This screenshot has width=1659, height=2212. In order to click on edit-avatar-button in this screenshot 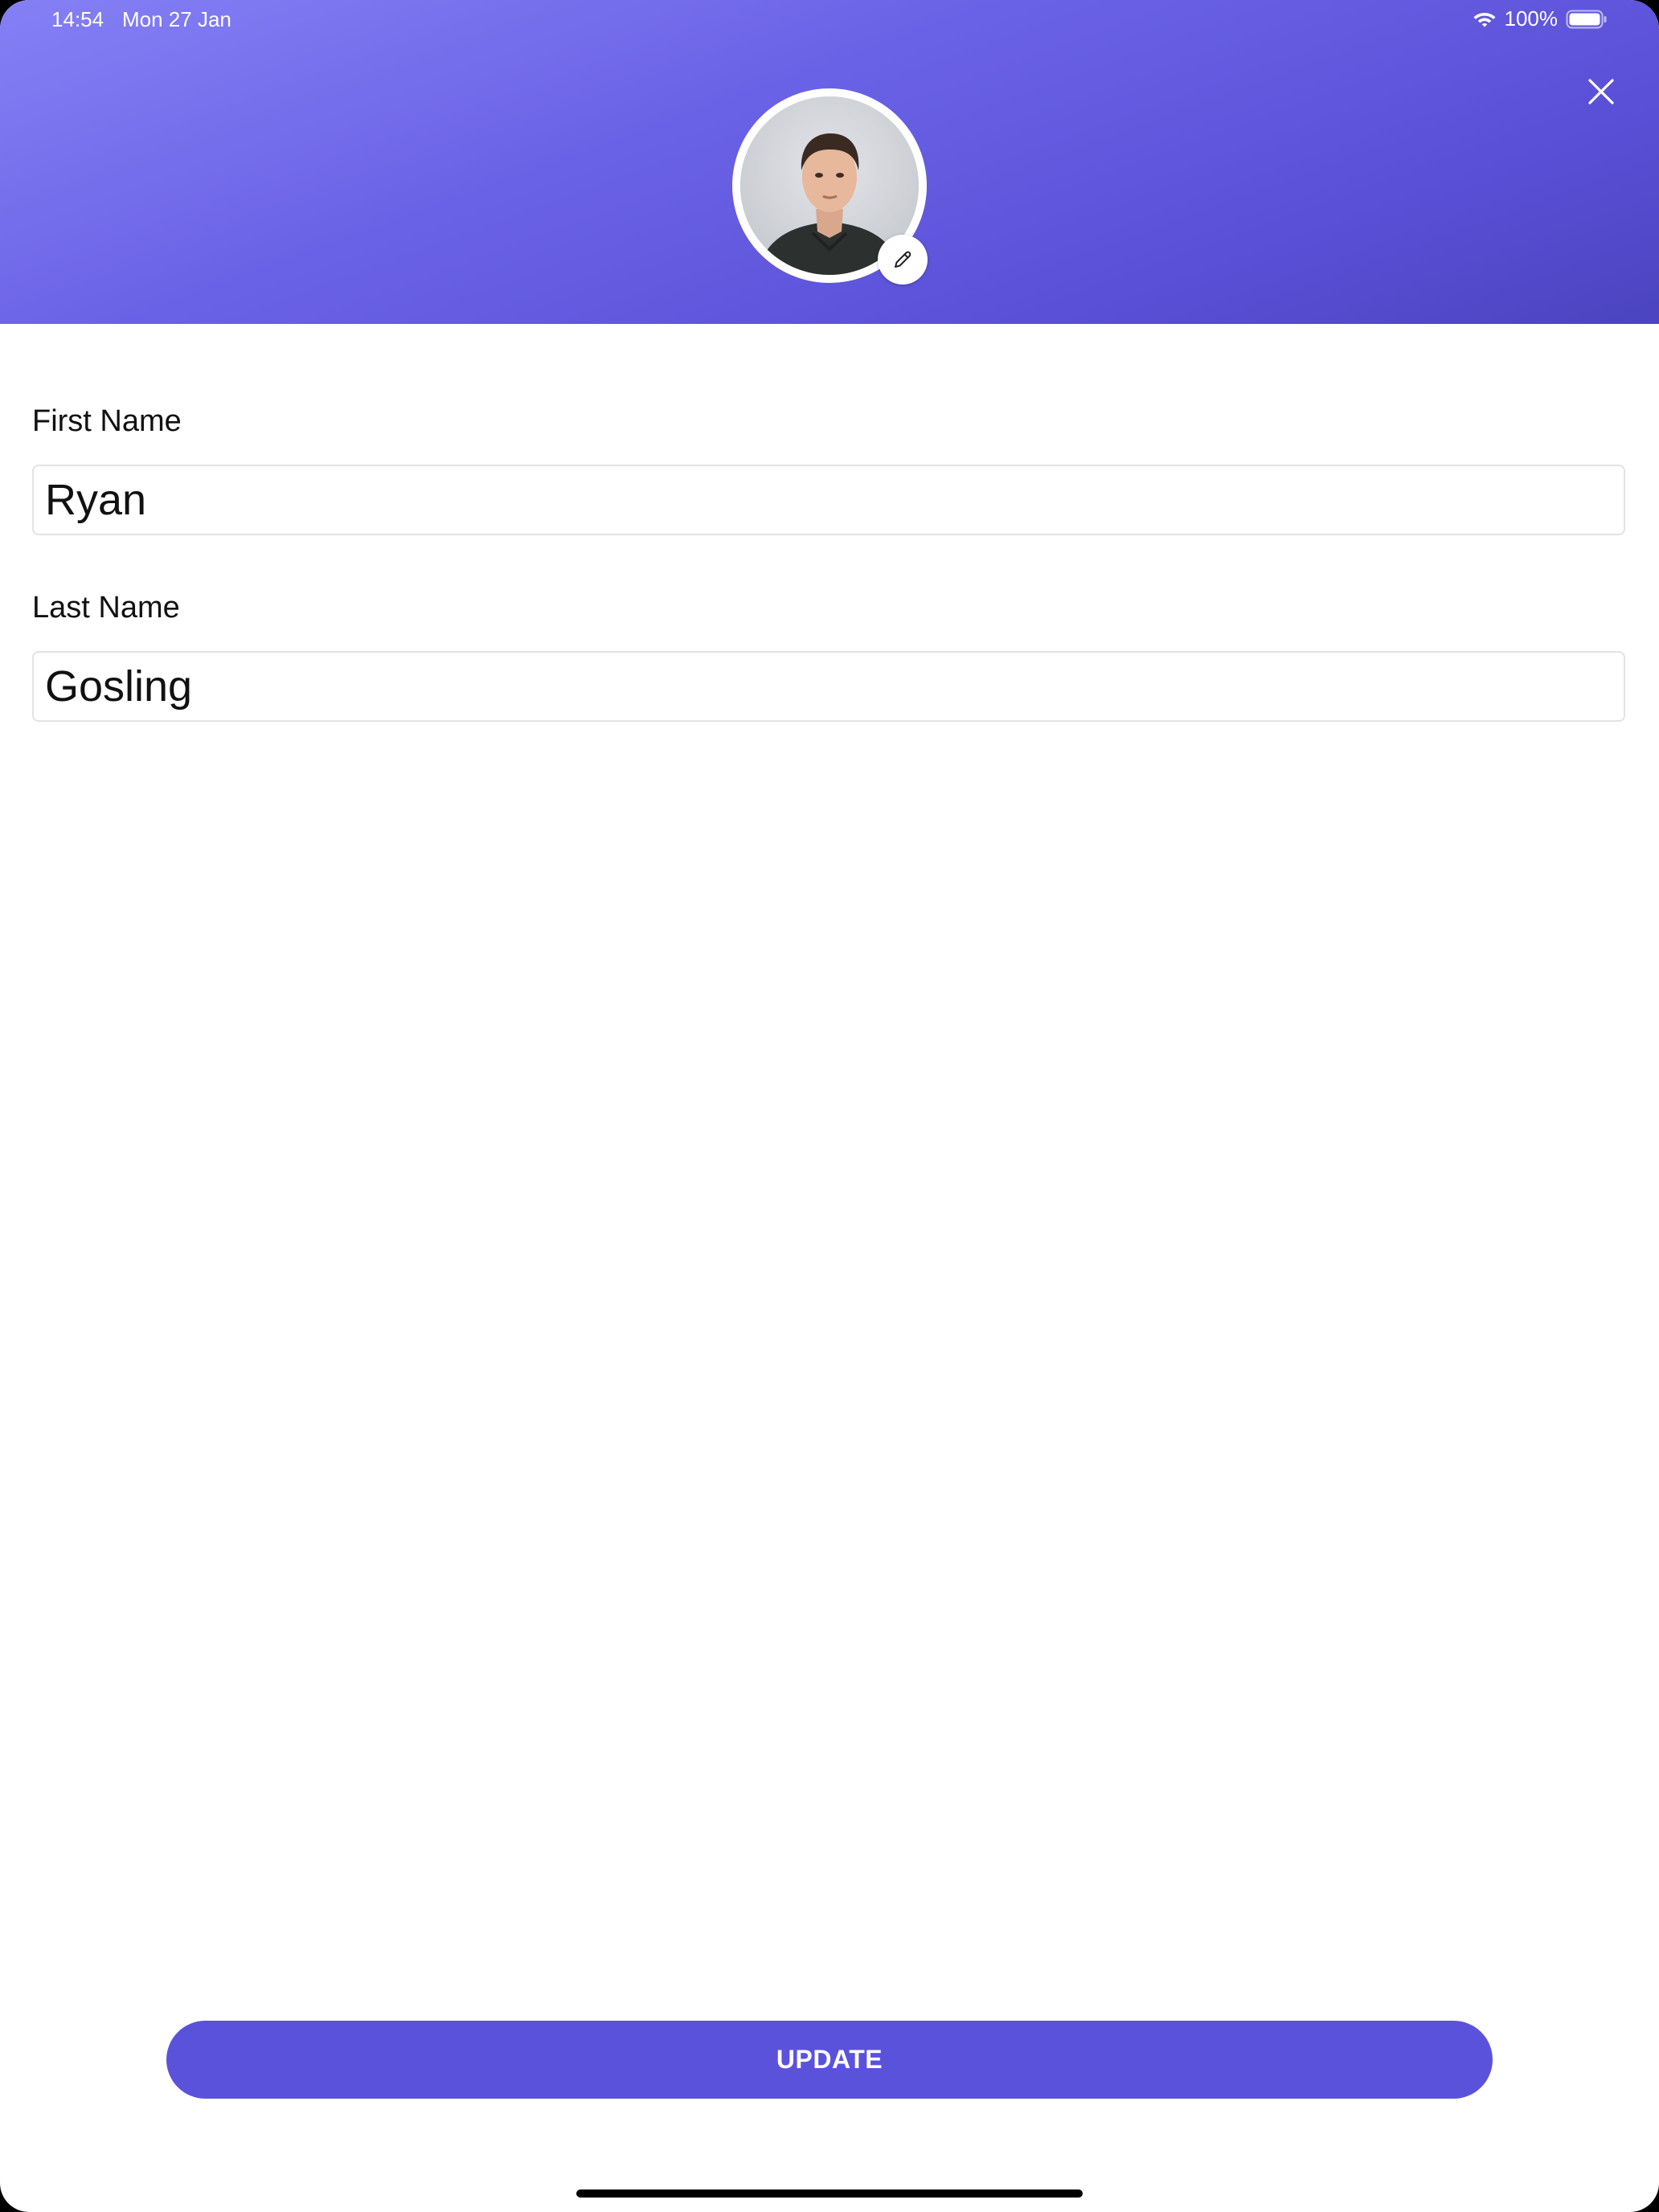, I will do `click(903, 260)`.